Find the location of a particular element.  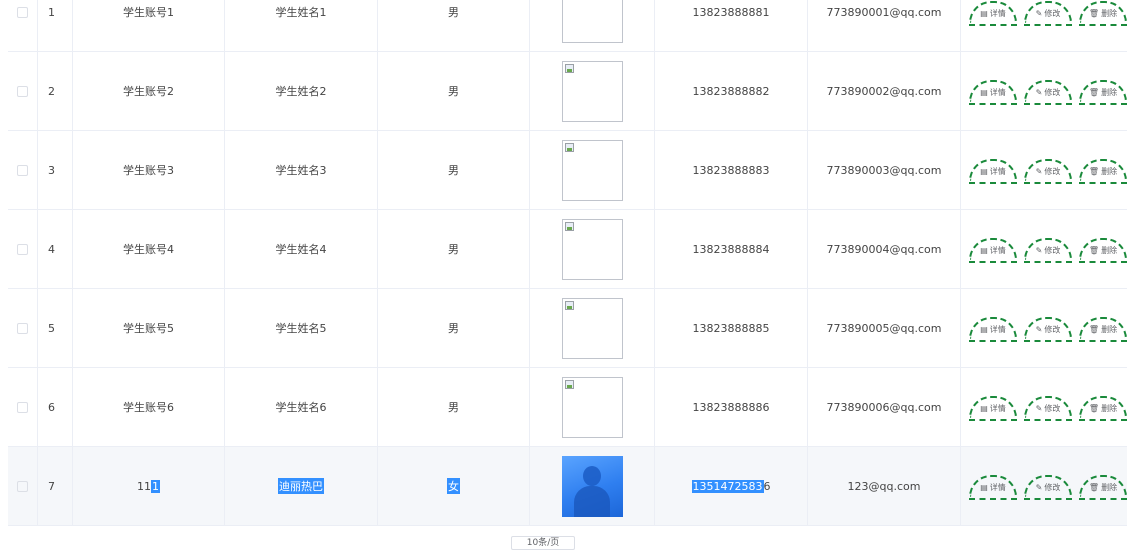

selected-text: 1 is located at coordinates (155, 486).